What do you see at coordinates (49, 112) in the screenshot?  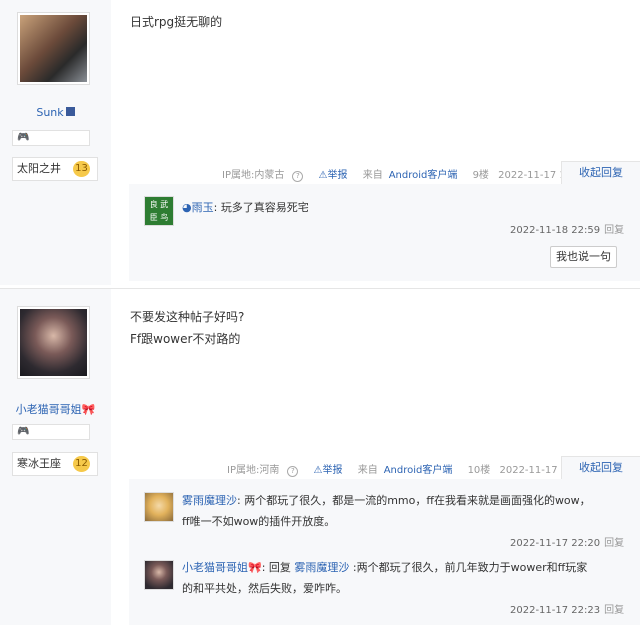 I see `username: Sunk` at bounding box center [49, 112].